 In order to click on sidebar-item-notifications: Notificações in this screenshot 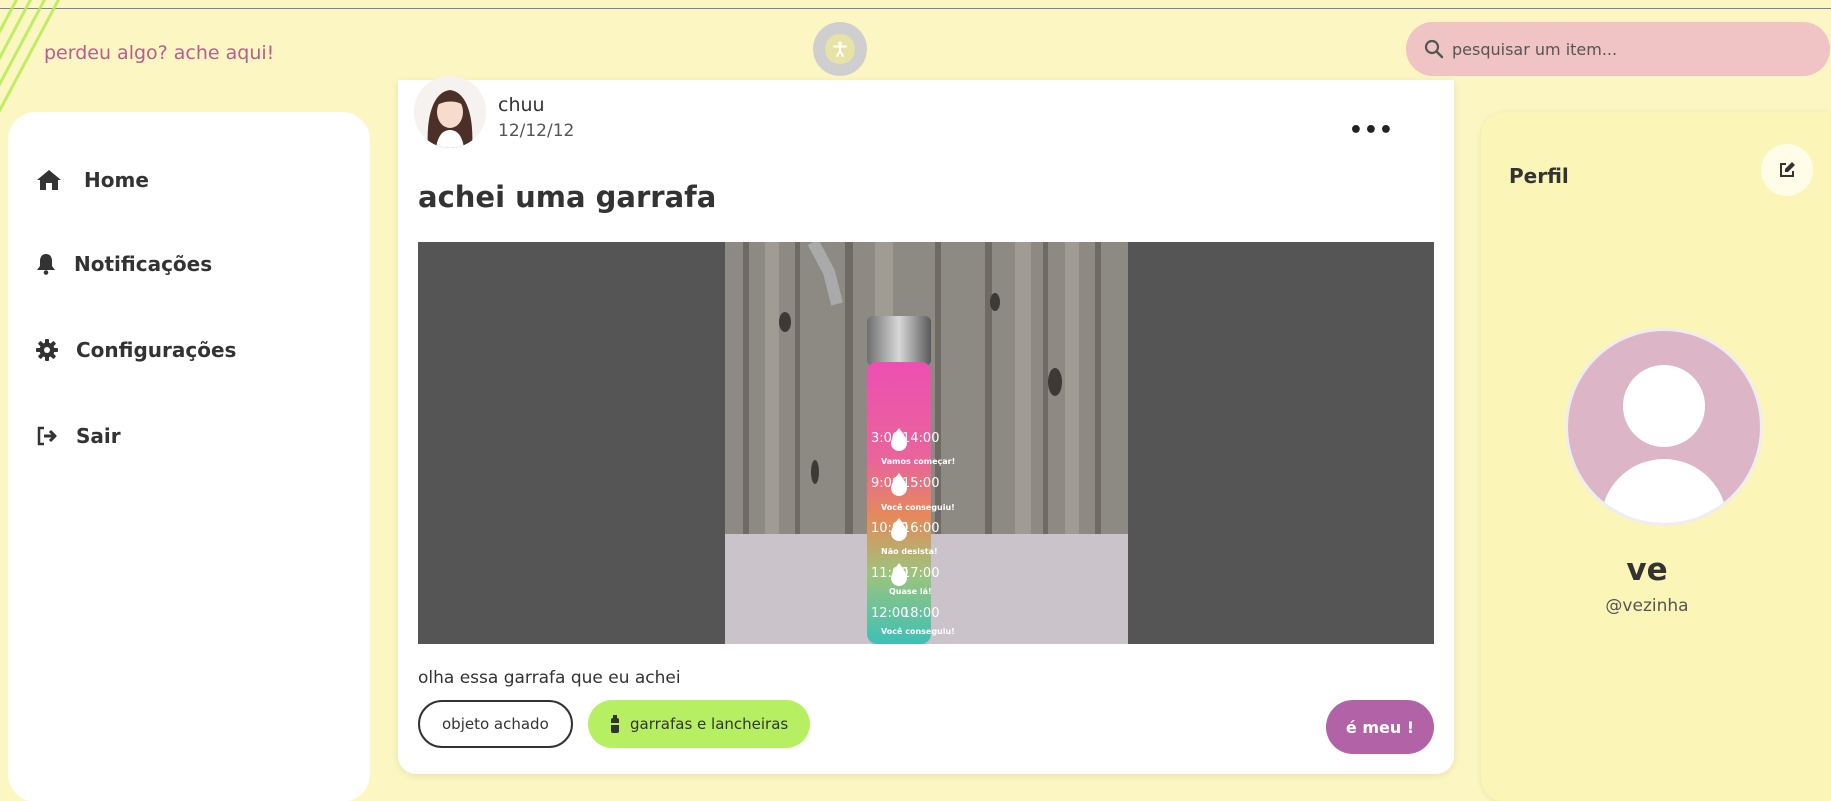, I will do `click(124, 264)`.